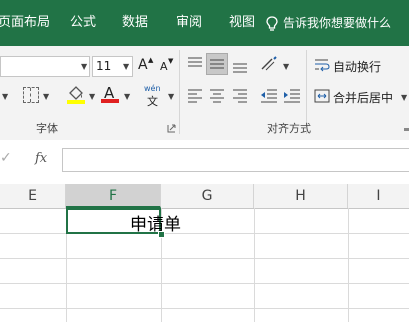  I want to click on font-color-swatch, so click(110, 101).